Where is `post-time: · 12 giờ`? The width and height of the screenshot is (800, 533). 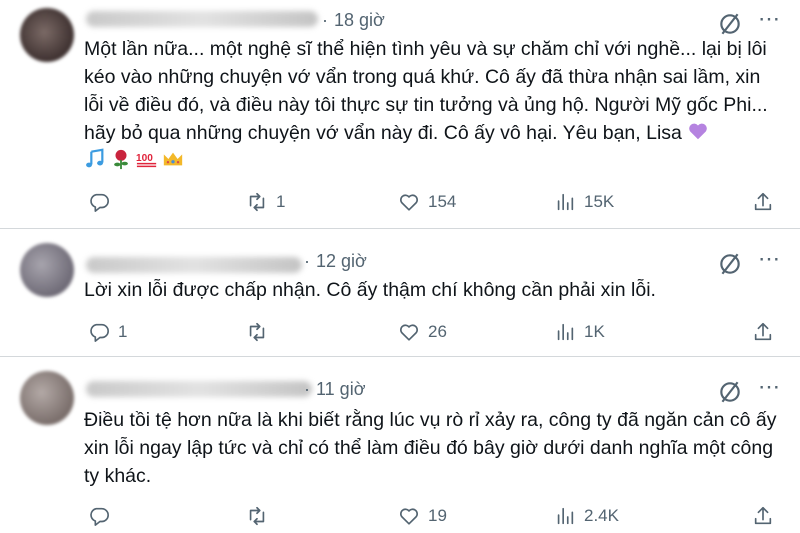
post-time: · 12 giờ is located at coordinates (335, 261).